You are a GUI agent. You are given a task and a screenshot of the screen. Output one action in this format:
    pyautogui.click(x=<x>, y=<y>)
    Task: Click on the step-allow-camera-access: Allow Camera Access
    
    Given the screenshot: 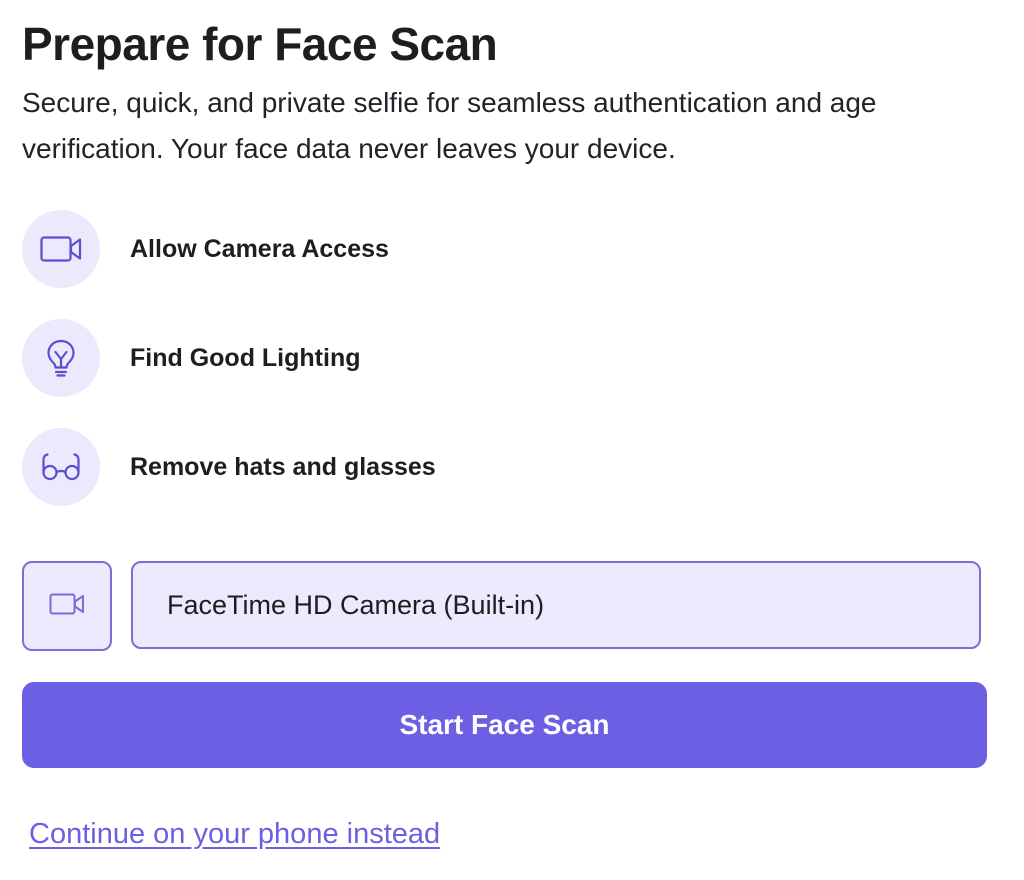 What is the action you would take?
    pyautogui.click(x=372, y=249)
    